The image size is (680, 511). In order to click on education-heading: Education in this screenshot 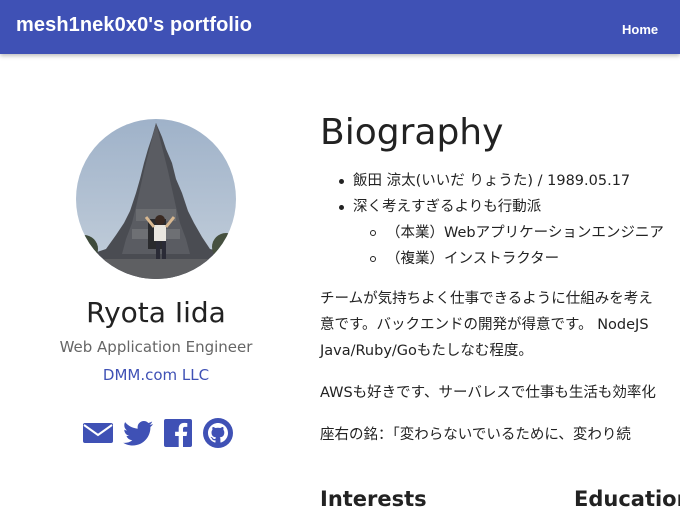, I will do `click(627, 499)`.